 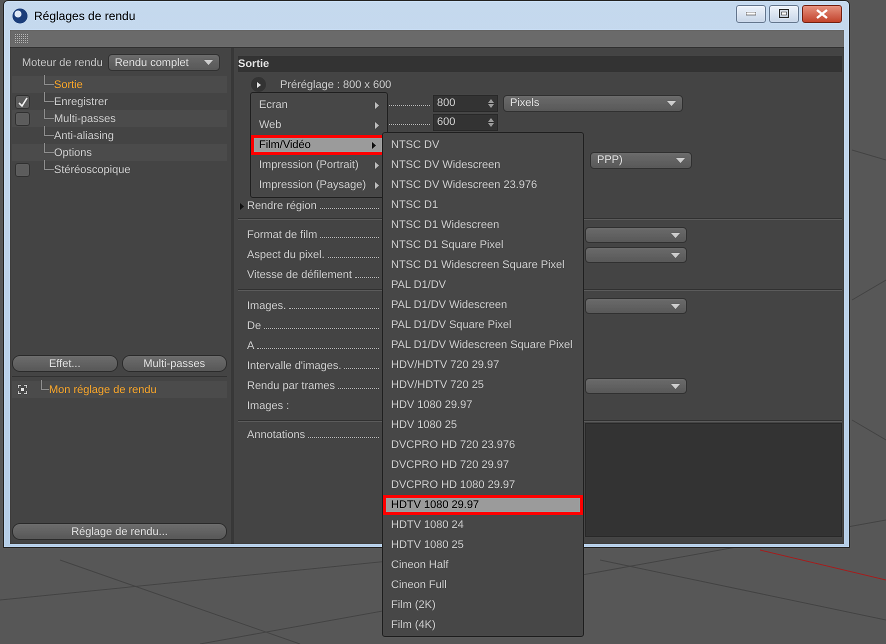 What do you see at coordinates (294, 366) in the screenshot?
I see `field-label: Intervalle d'images.` at bounding box center [294, 366].